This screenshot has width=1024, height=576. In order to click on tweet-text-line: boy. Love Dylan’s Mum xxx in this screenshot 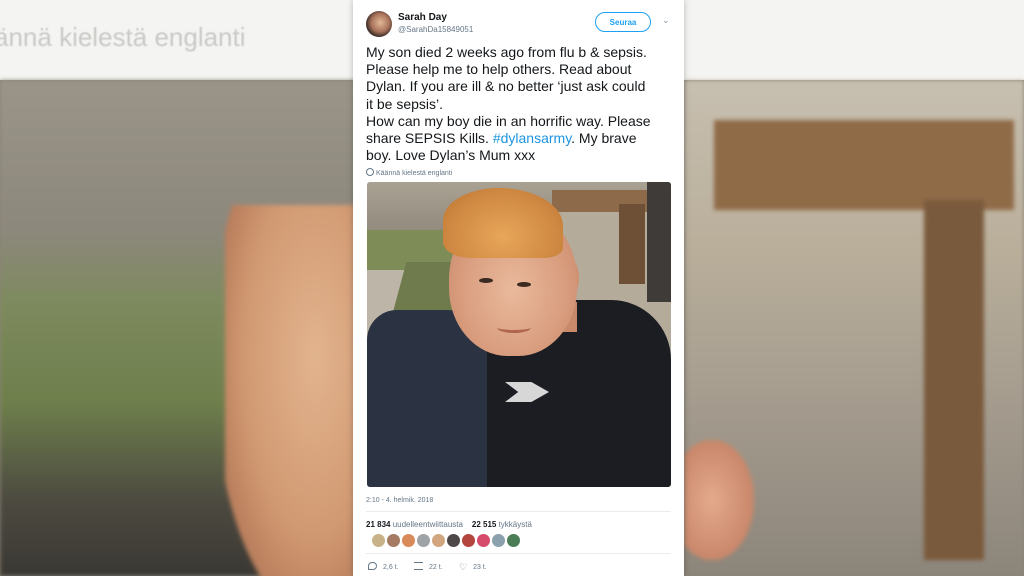, I will do `click(451, 155)`.